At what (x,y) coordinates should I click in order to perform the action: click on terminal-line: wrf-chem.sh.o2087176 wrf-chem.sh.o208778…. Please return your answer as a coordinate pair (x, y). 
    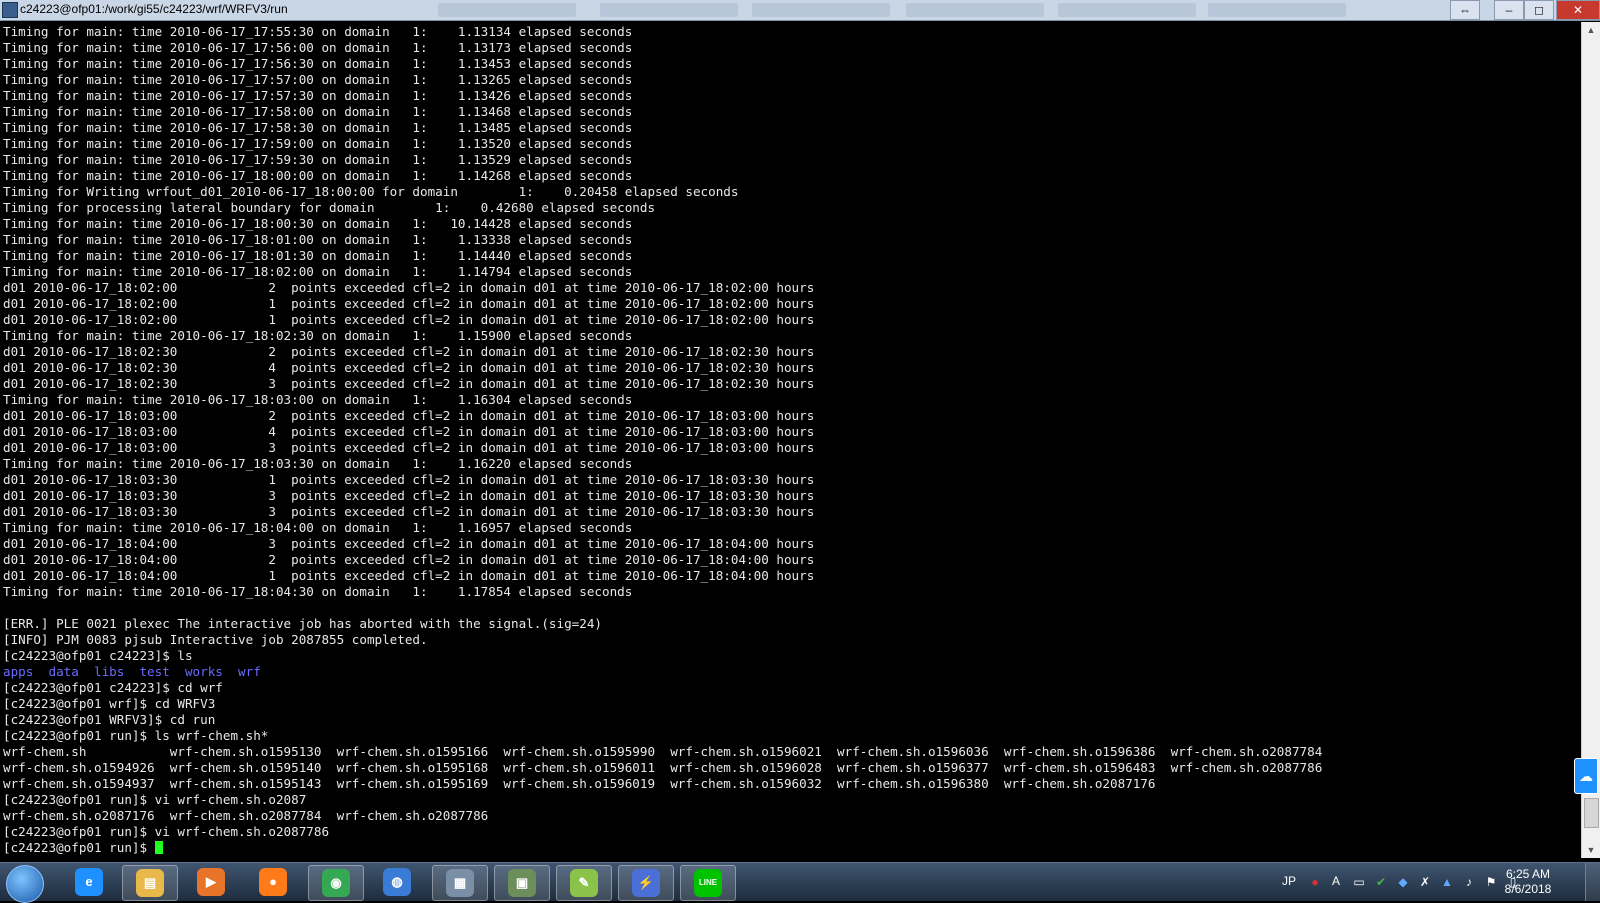
    Looking at the image, I should click on (246, 815).